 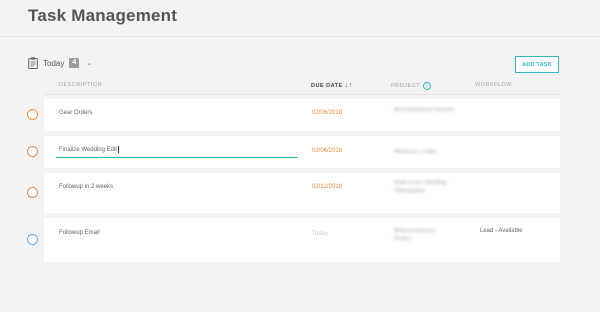 I want to click on header-divider, so click(x=300, y=36).